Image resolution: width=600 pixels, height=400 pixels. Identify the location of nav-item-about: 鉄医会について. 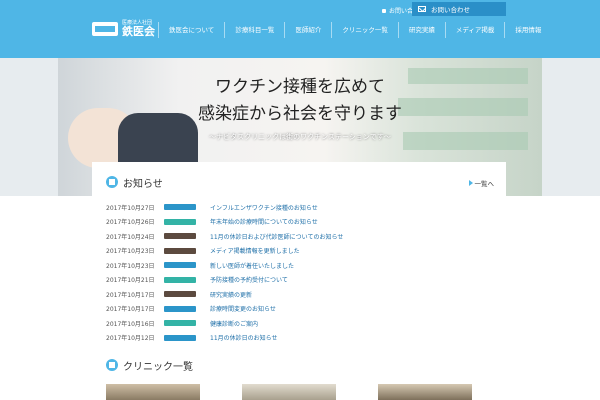
(191, 30).